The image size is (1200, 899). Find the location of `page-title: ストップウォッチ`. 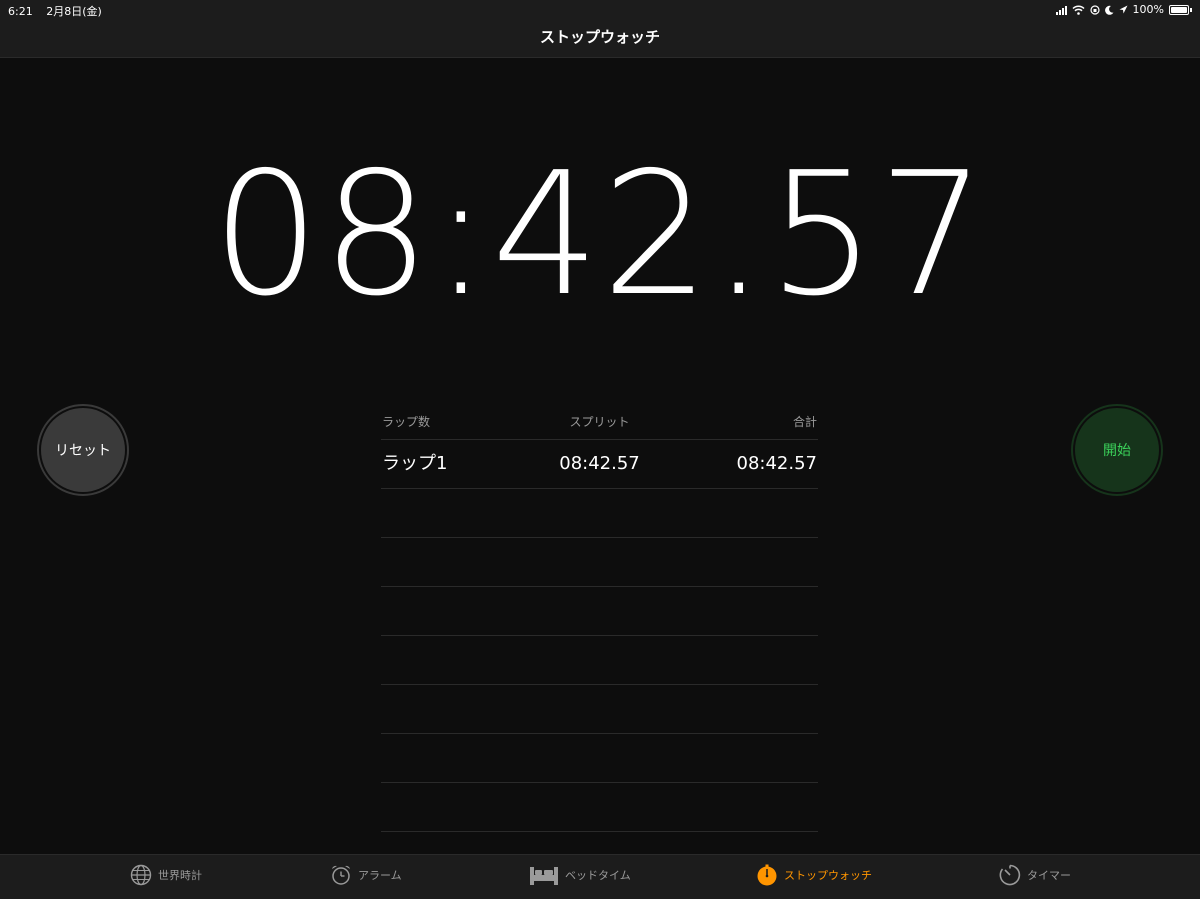

page-title: ストップウォッチ is located at coordinates (599, 37).